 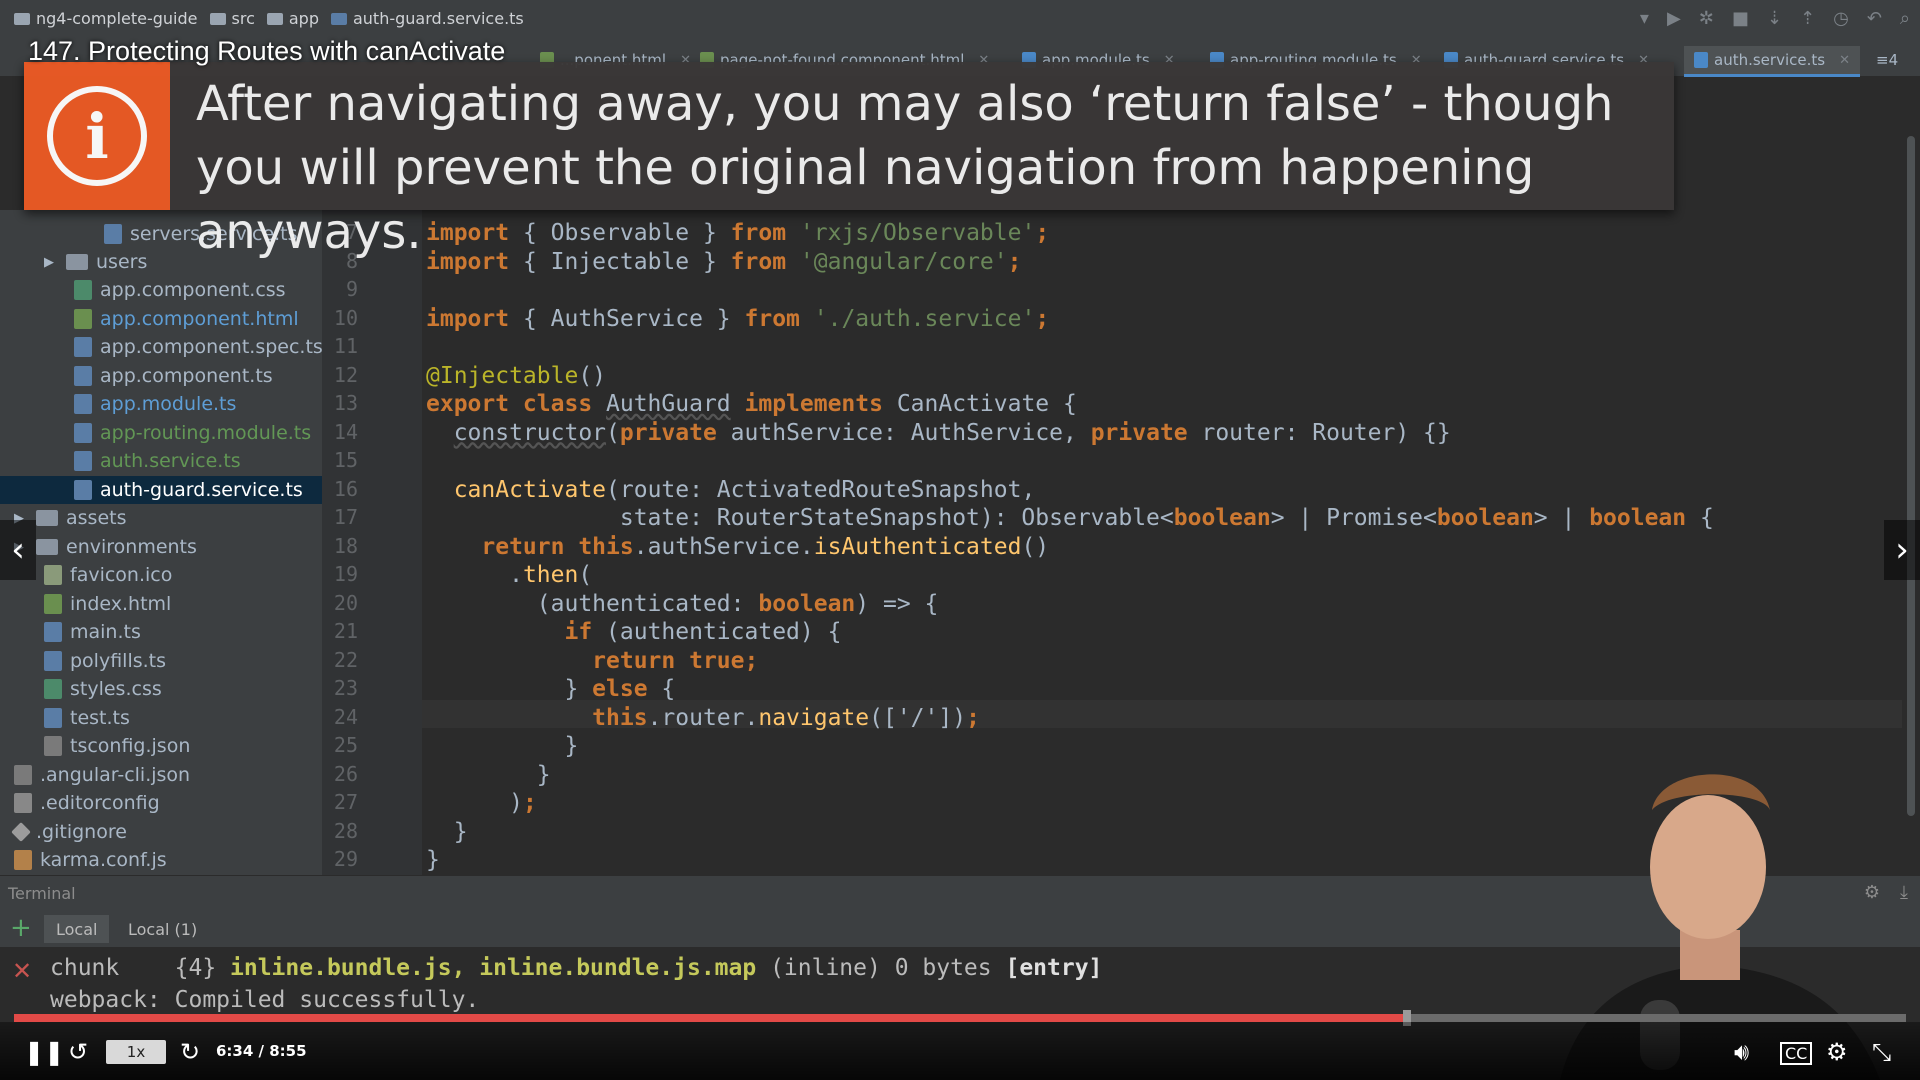 What do you see at coordinates (613, 432) in the screenshot?
I see `code-token: (` at bounding box center [613, 432].